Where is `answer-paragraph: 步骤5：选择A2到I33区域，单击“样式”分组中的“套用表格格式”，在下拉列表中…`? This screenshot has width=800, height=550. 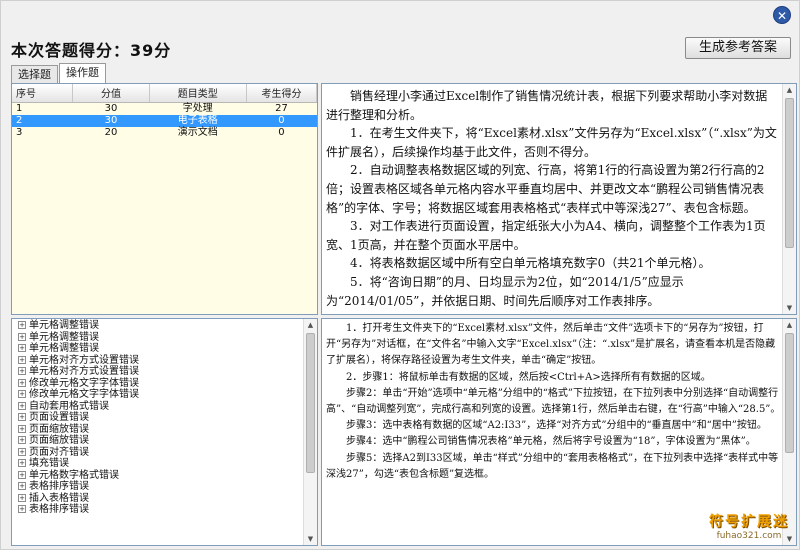
answer-paragraph: 步骤5：选择A2到I33区域，单击“样式”分组中的“套用表格格式”，在下拉列表中… is located at coordinates (552, 466).